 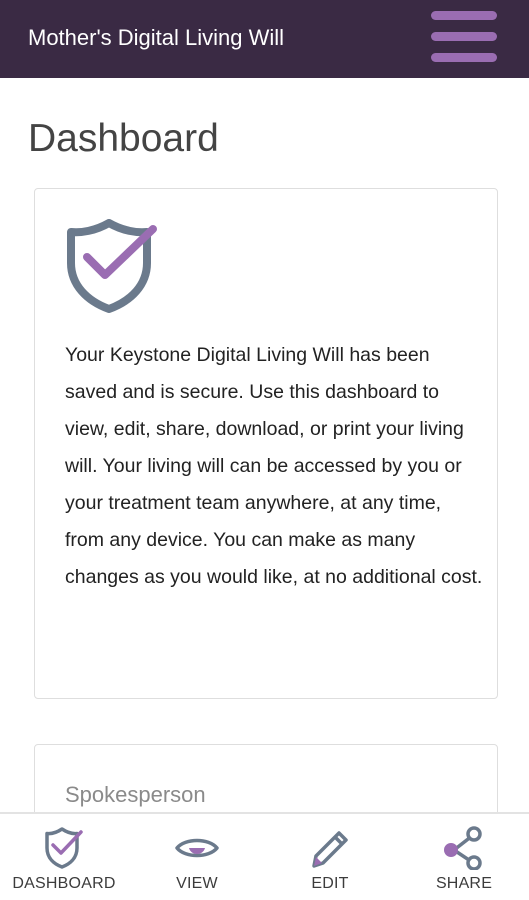 I want to click on nav-view: VIEW, so click(x=197, y=857).